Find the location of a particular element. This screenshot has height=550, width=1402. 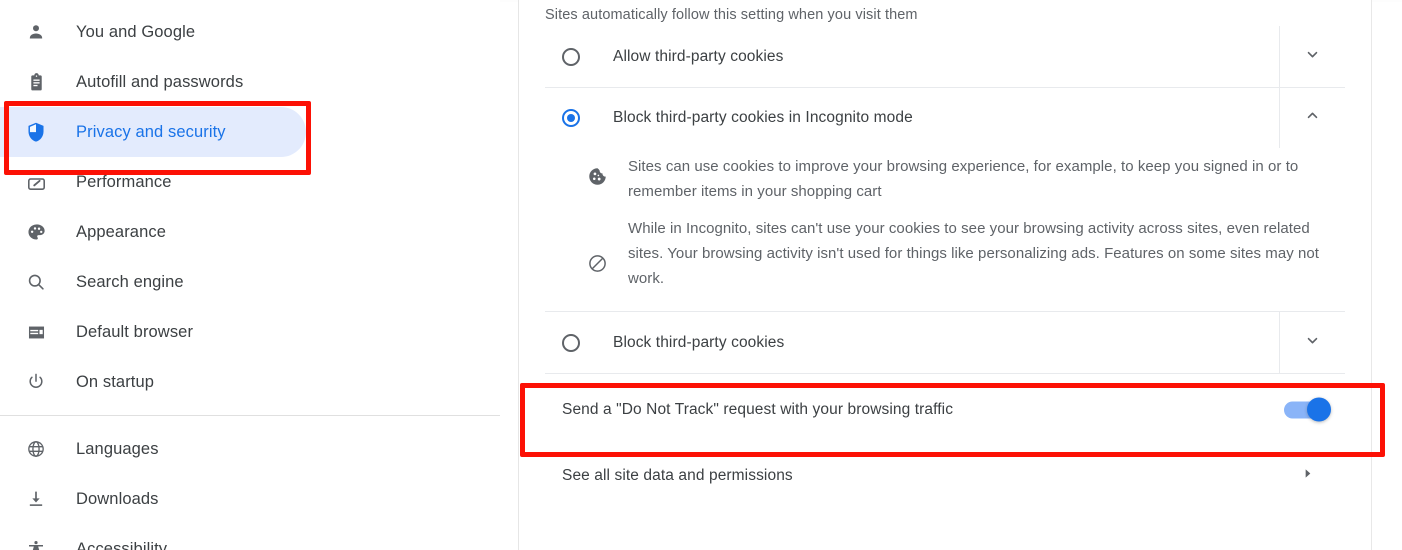

sidebar-item-downloads: Downloads is located at coordinates (153, 499).